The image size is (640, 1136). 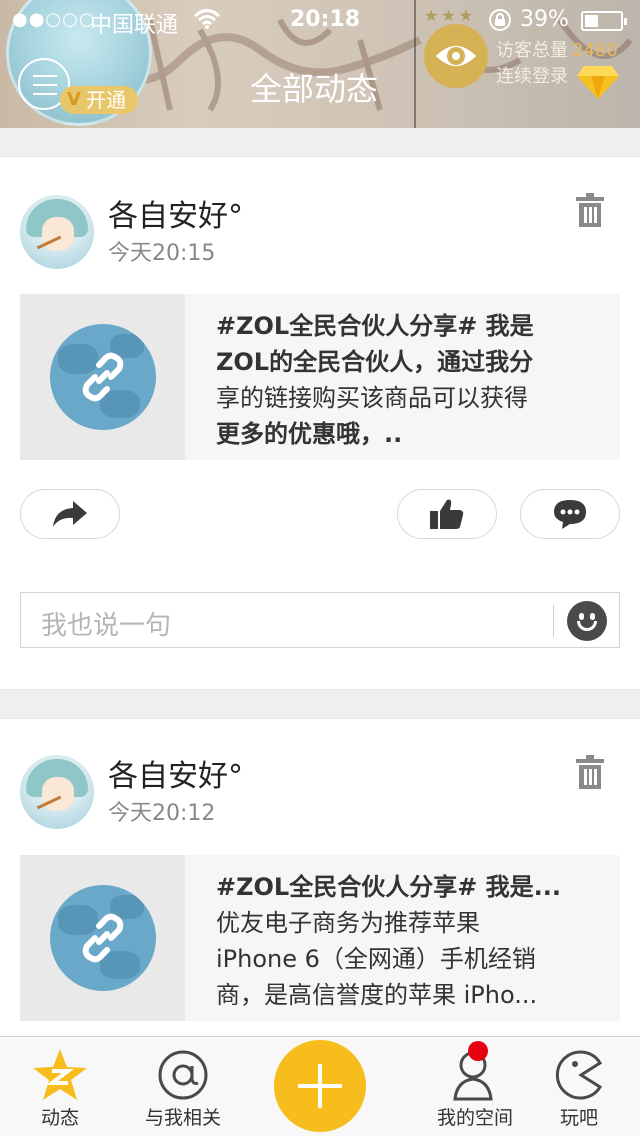 I want to click on tab-label: 我的空间, so click(x=474, y=1118).